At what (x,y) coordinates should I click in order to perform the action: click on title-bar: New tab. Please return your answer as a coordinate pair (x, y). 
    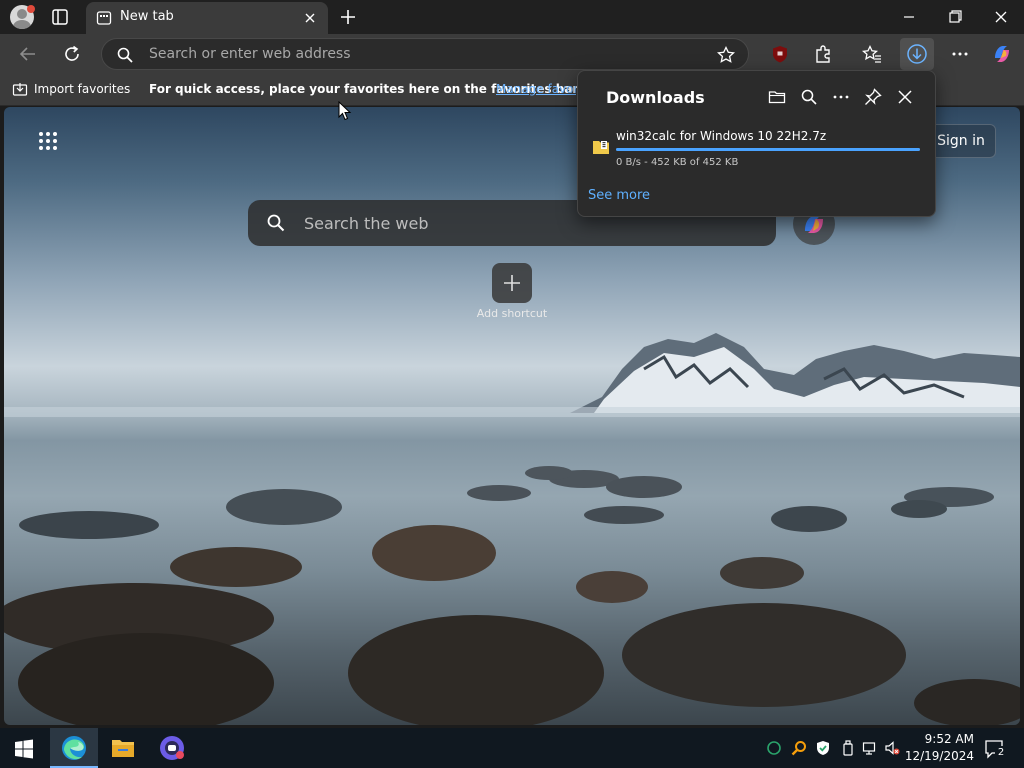
    Looking at the image, I should click on (512, 17).